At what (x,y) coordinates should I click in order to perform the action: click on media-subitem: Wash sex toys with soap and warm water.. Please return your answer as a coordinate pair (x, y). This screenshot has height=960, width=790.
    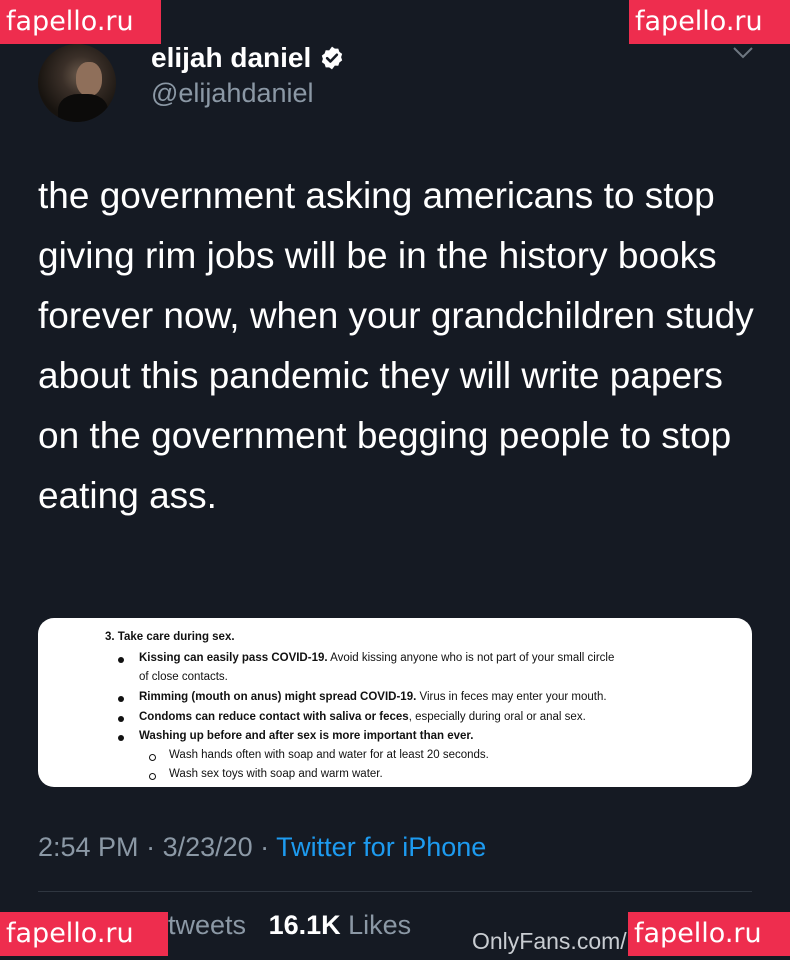
    Looking at the image, I should click on (276, 774).